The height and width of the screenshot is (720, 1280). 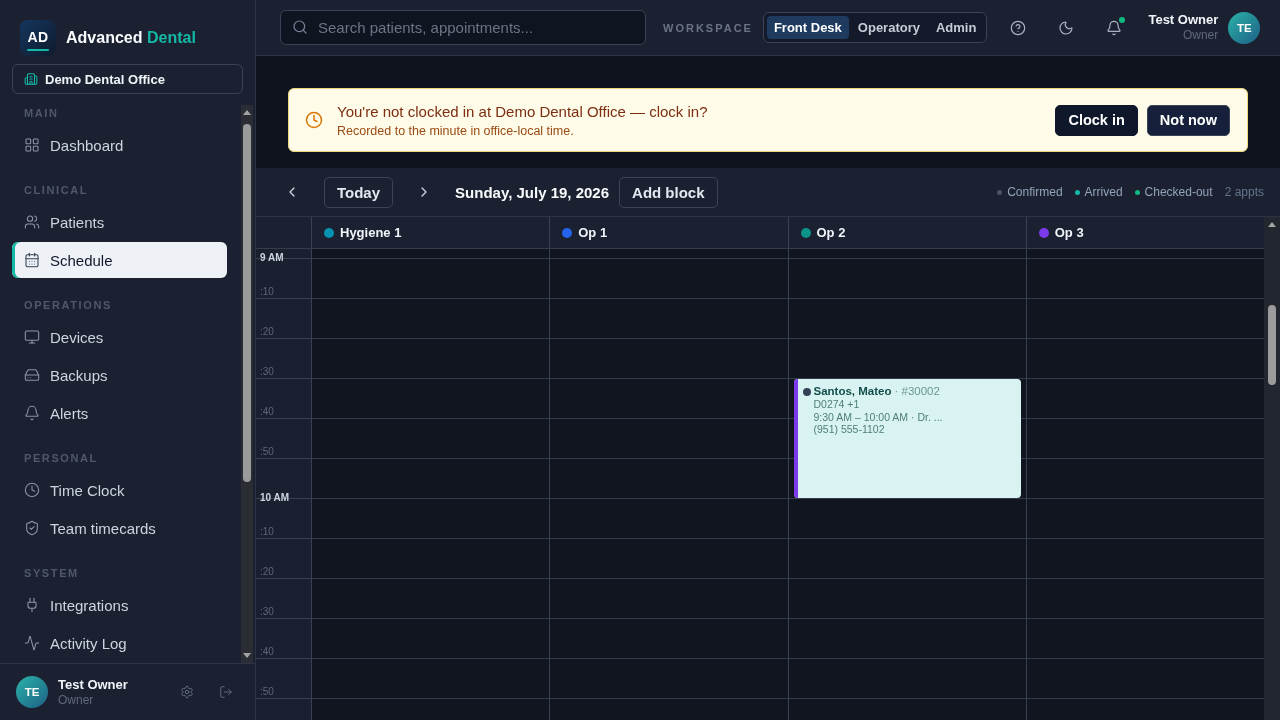 I want to click on banner-button: Clock in, so click(x=1096, y=120).